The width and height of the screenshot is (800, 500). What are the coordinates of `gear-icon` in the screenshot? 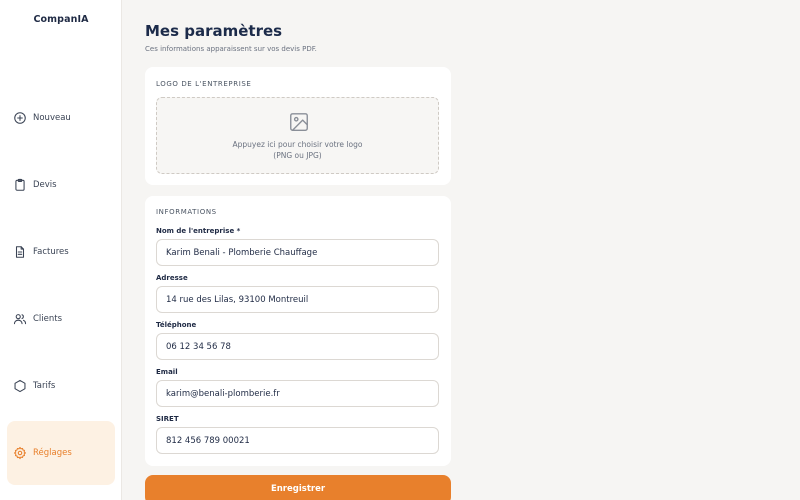 It's located at (20, 453).